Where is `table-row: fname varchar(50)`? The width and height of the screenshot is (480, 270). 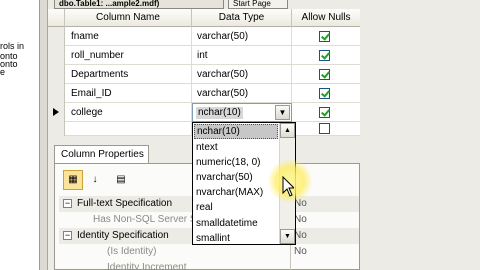 table-row: fname varchar(50) is located at coordinates (204, 36).